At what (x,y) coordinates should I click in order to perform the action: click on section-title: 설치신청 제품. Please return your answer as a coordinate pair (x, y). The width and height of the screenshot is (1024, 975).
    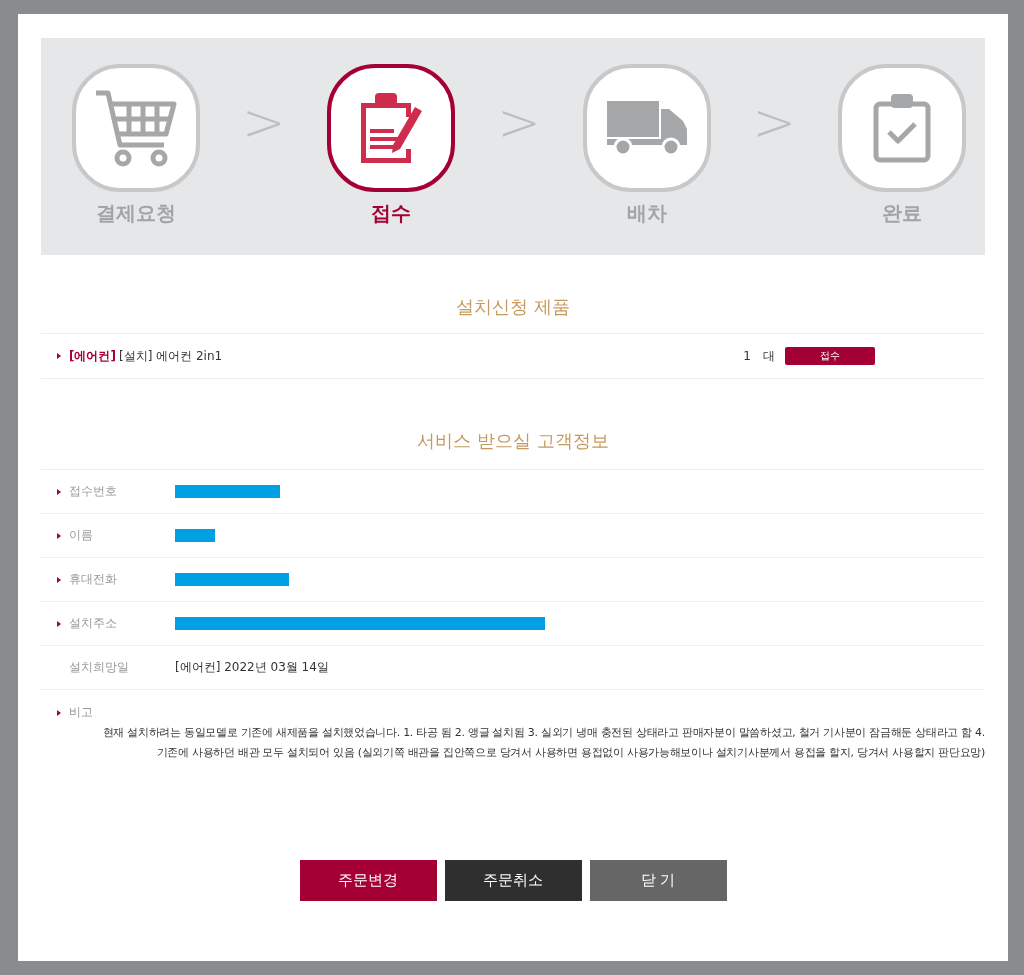
    Looking at the image, I should click on (513, 307).